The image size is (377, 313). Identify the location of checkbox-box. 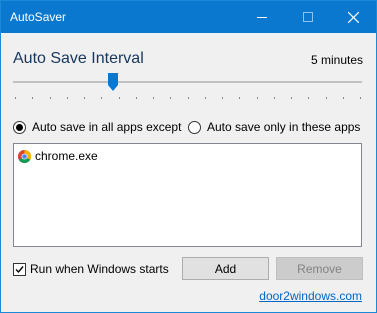
(19, 269).